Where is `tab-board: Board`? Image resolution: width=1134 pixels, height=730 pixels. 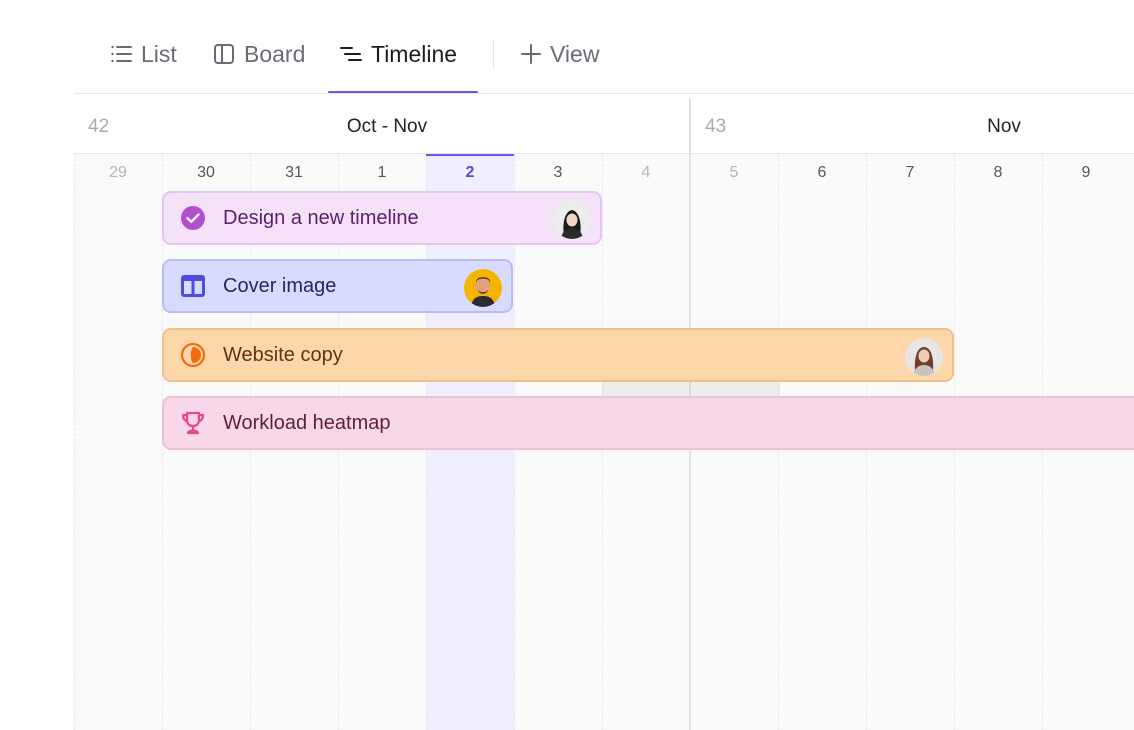 tab-board: Board is located at coordinates (259, 54).